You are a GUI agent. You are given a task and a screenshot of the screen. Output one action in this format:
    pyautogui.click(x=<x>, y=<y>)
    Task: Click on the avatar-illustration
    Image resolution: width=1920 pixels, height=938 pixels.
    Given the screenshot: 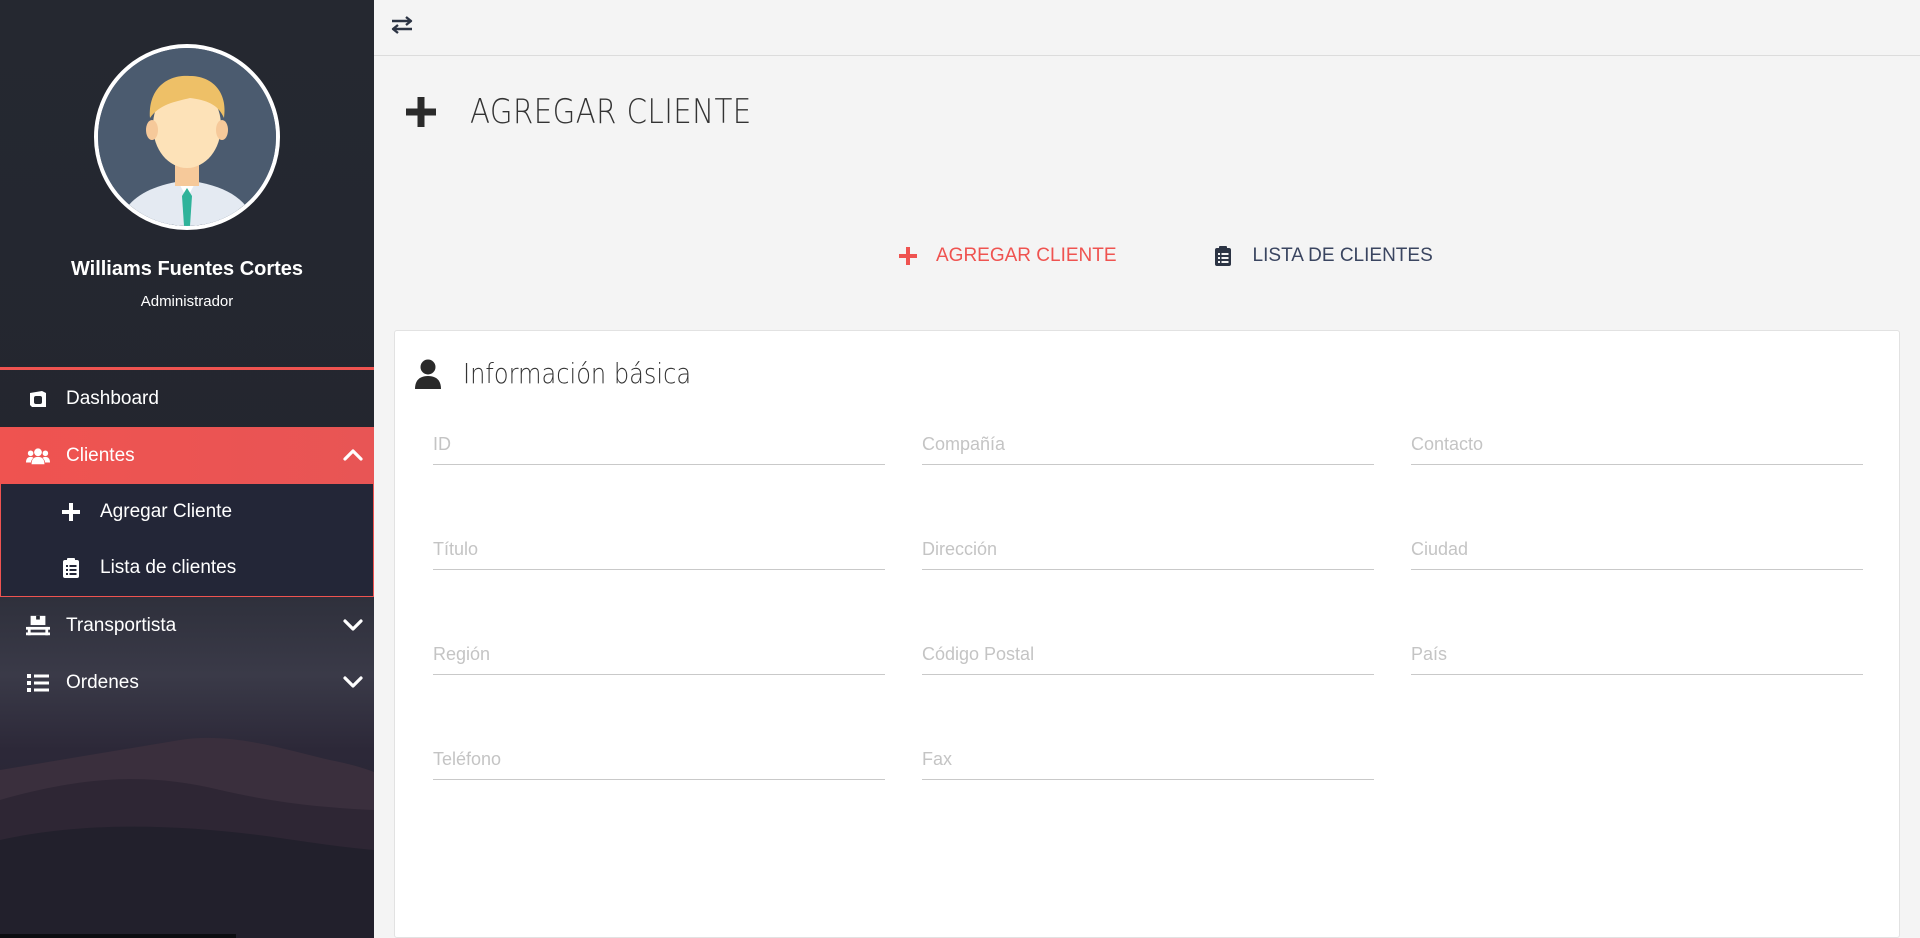 What is the action you would take?
    pyautogui.click(x=187, y=137)
    